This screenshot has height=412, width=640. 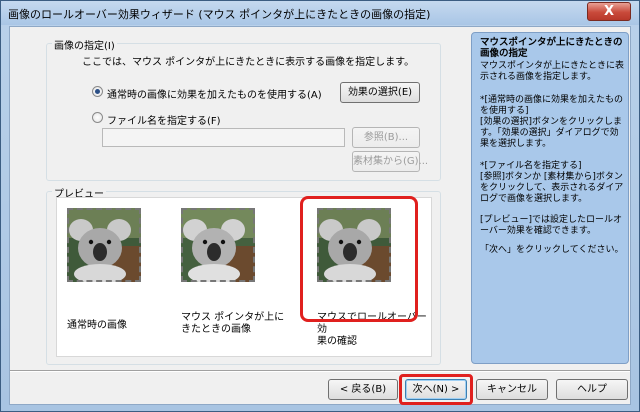 I want to click on radio-specify-file-label: ファイル名を指定する(F), so click(x=164, y=119).